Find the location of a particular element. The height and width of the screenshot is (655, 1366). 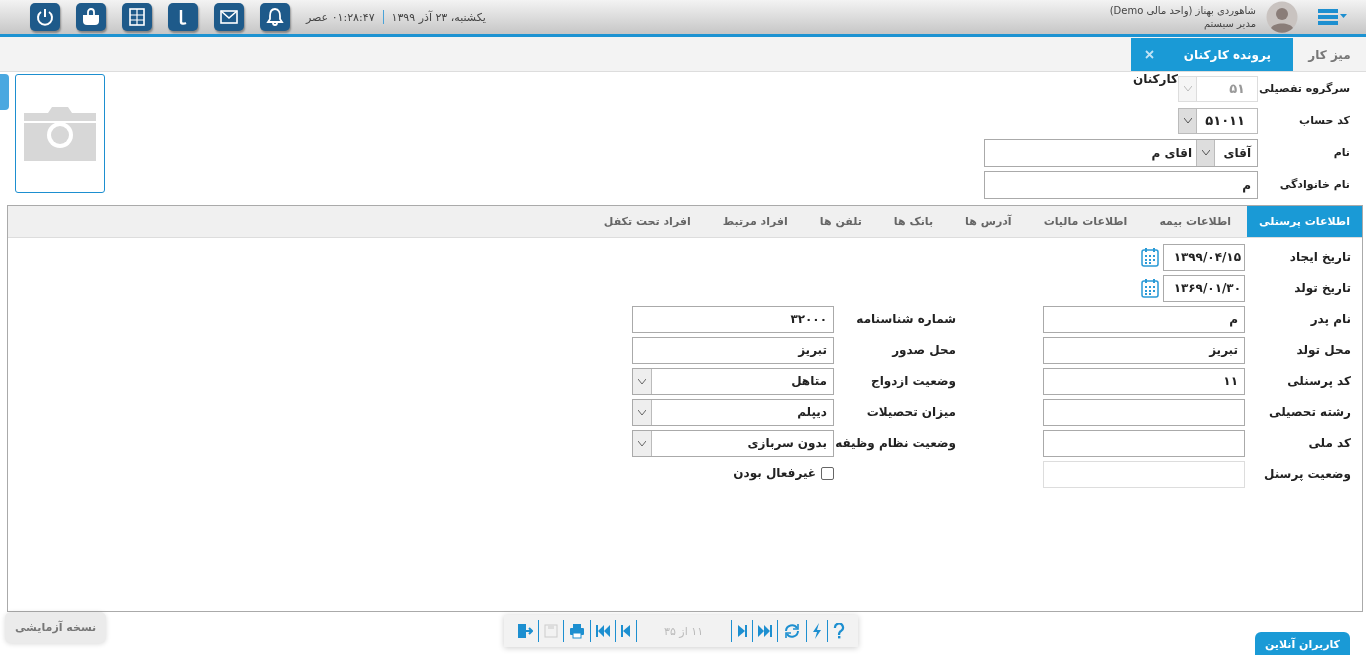

field-label: رشته تحصیلی is located at coordinates (1310, 412).